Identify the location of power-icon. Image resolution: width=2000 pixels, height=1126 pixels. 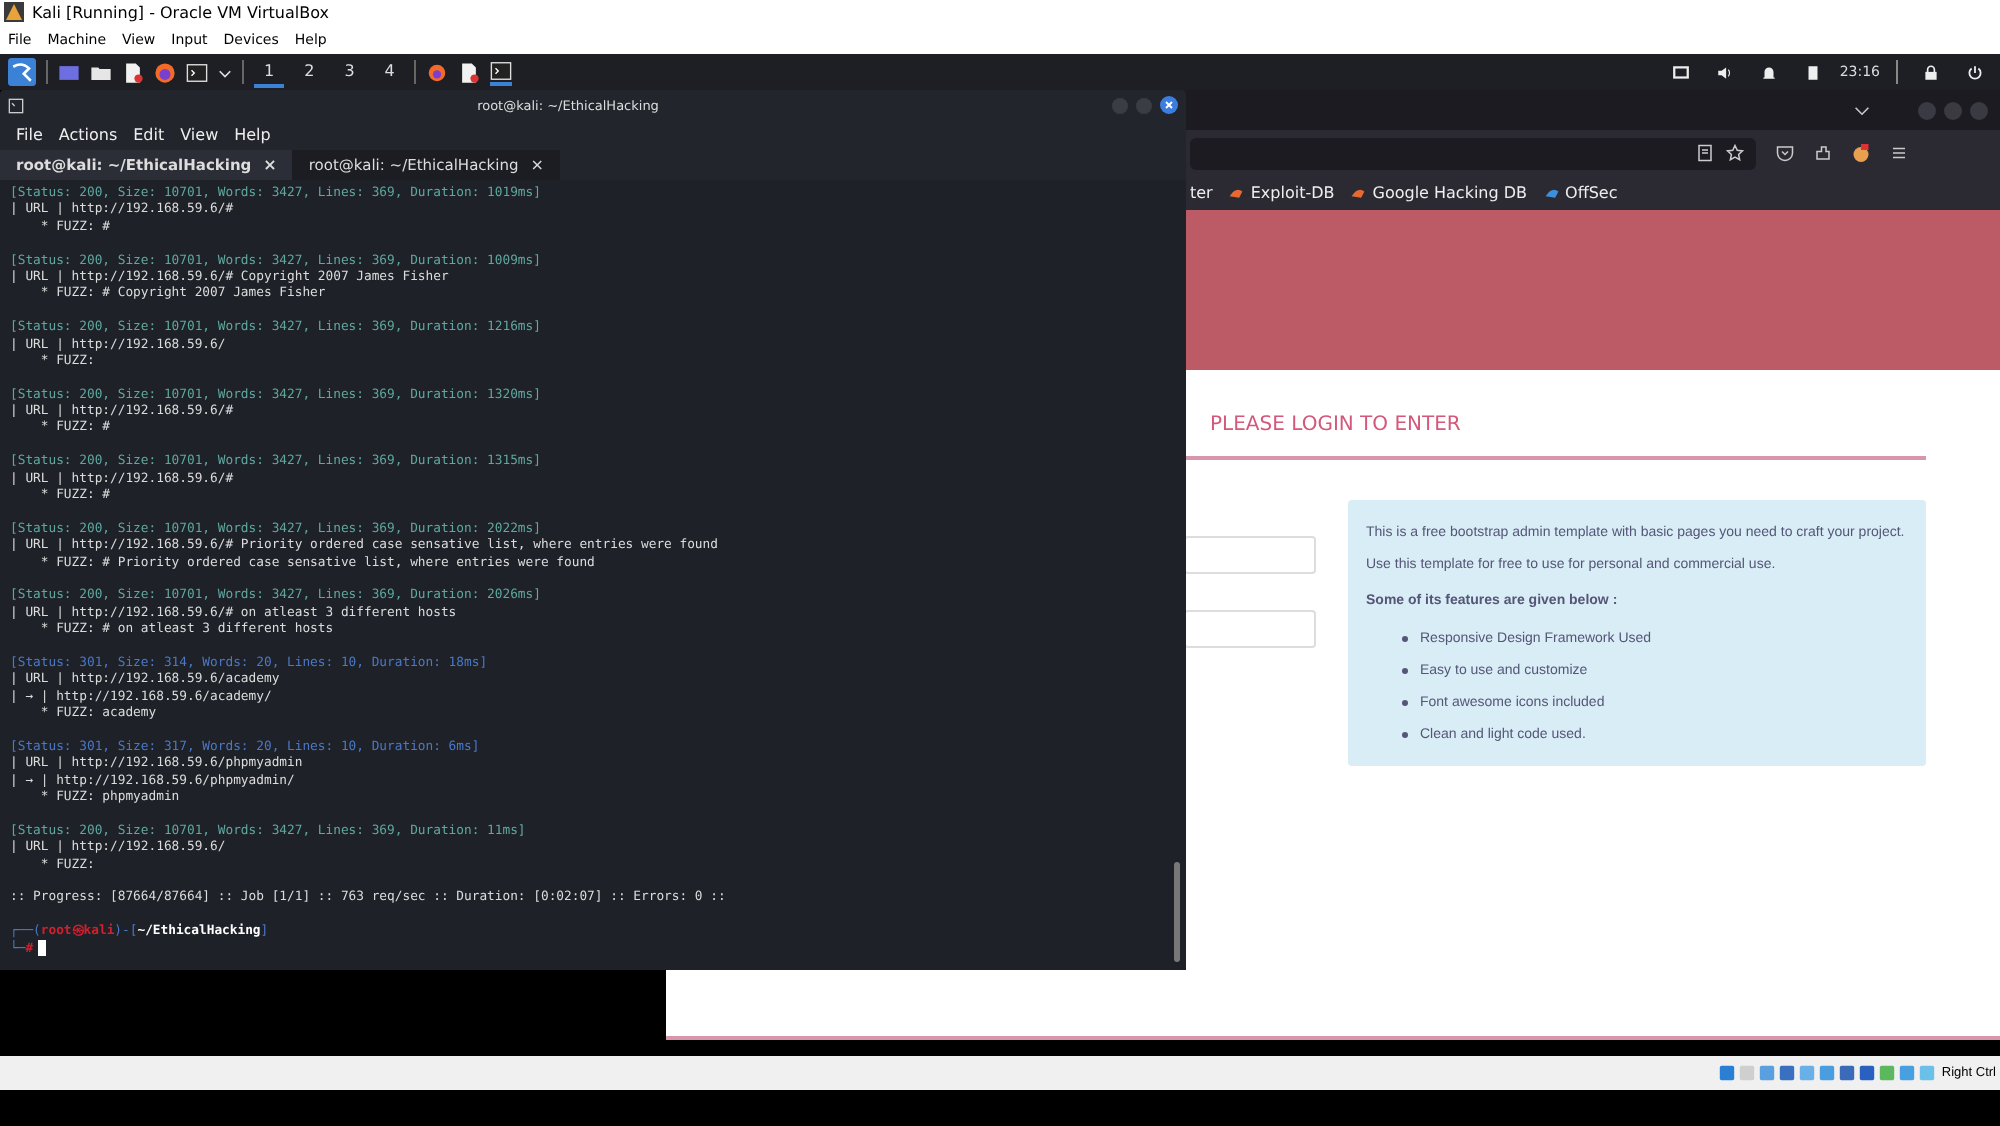
(1975, 72).